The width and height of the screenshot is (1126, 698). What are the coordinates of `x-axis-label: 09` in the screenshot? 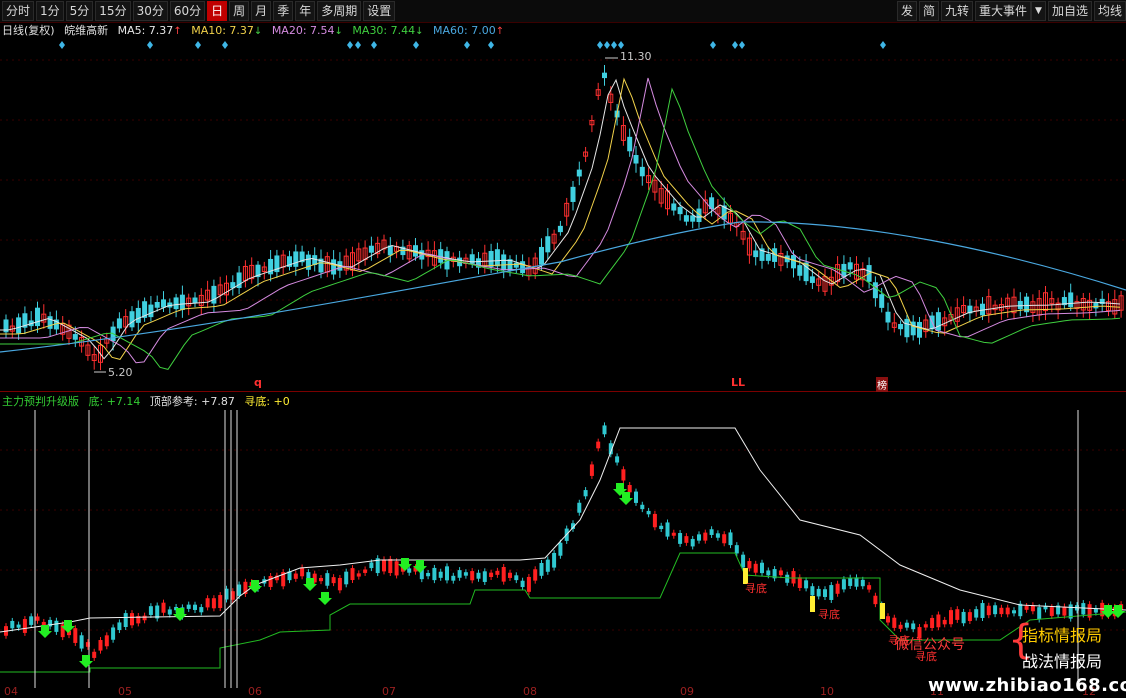 It's located at (687, 691).